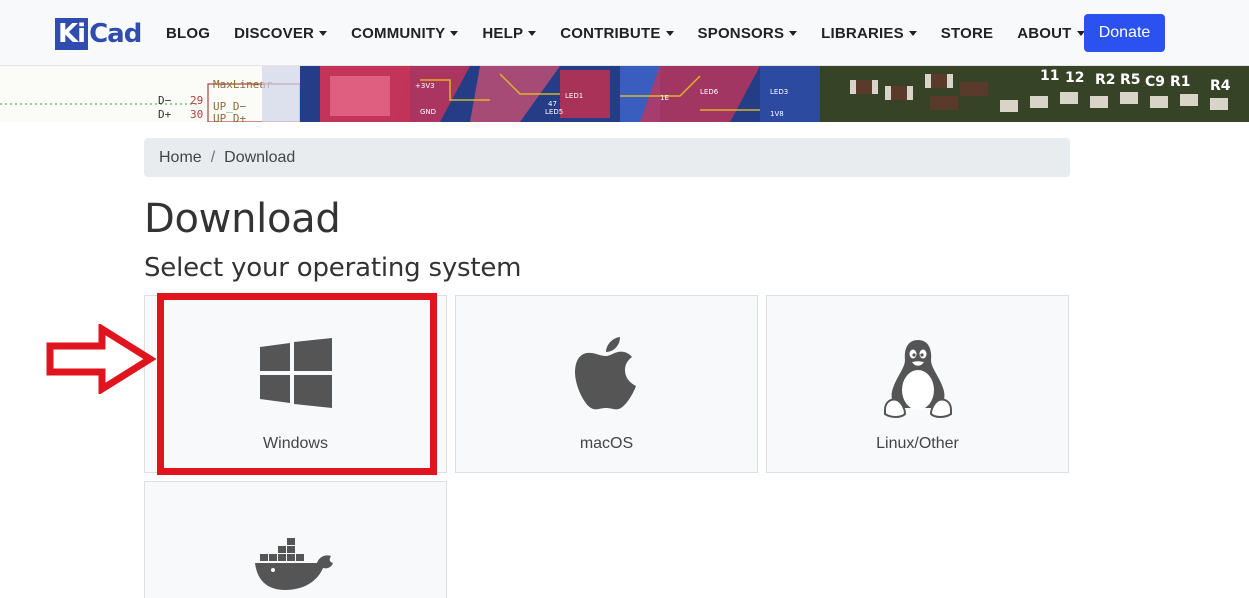 The image size is (1249, 598). I want to click on nav-item-store: STORE, so click(967, 33).